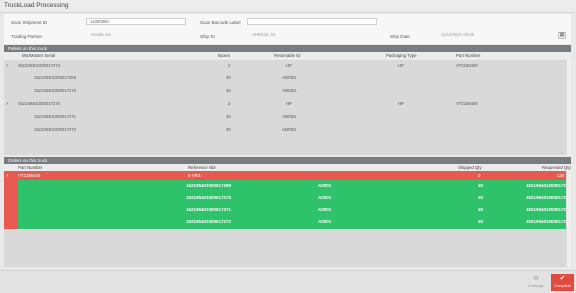  I want to click on ship-to-label: Ship To, so click(207, 36).